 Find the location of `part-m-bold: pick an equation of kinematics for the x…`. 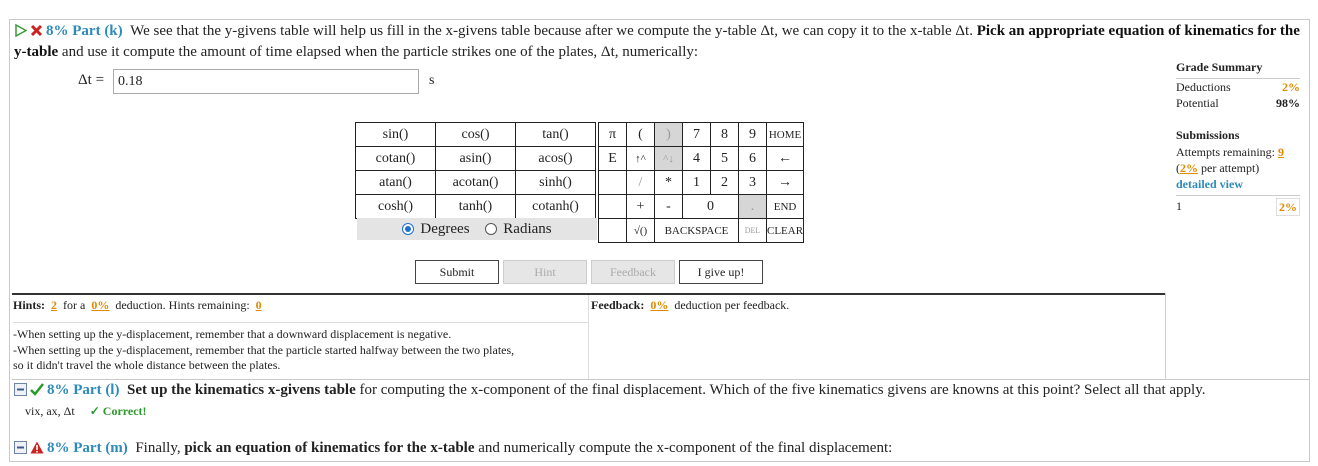

part-m-bold: pick an equation of kinematics for the x… is located at coordinates (329, 448).